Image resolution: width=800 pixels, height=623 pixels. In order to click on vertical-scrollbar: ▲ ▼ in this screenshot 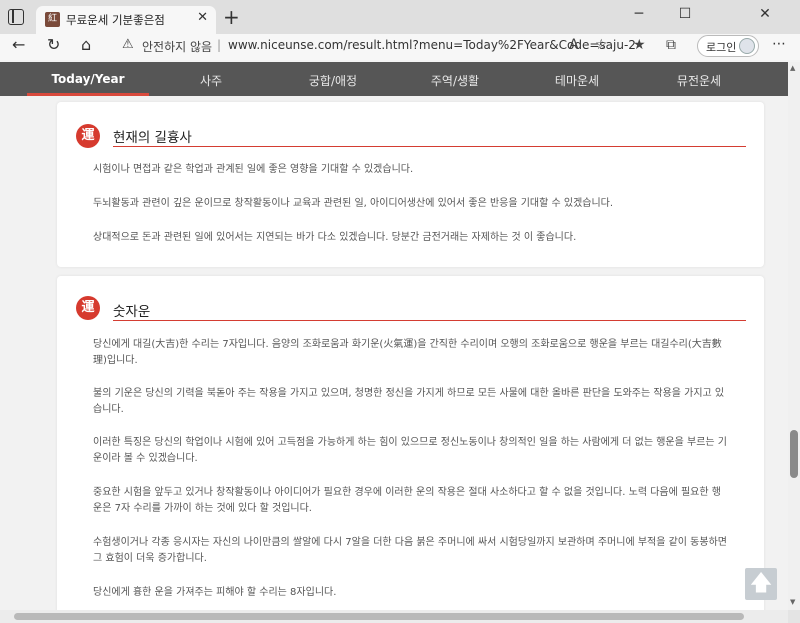, I will do `click(794, 336)`.